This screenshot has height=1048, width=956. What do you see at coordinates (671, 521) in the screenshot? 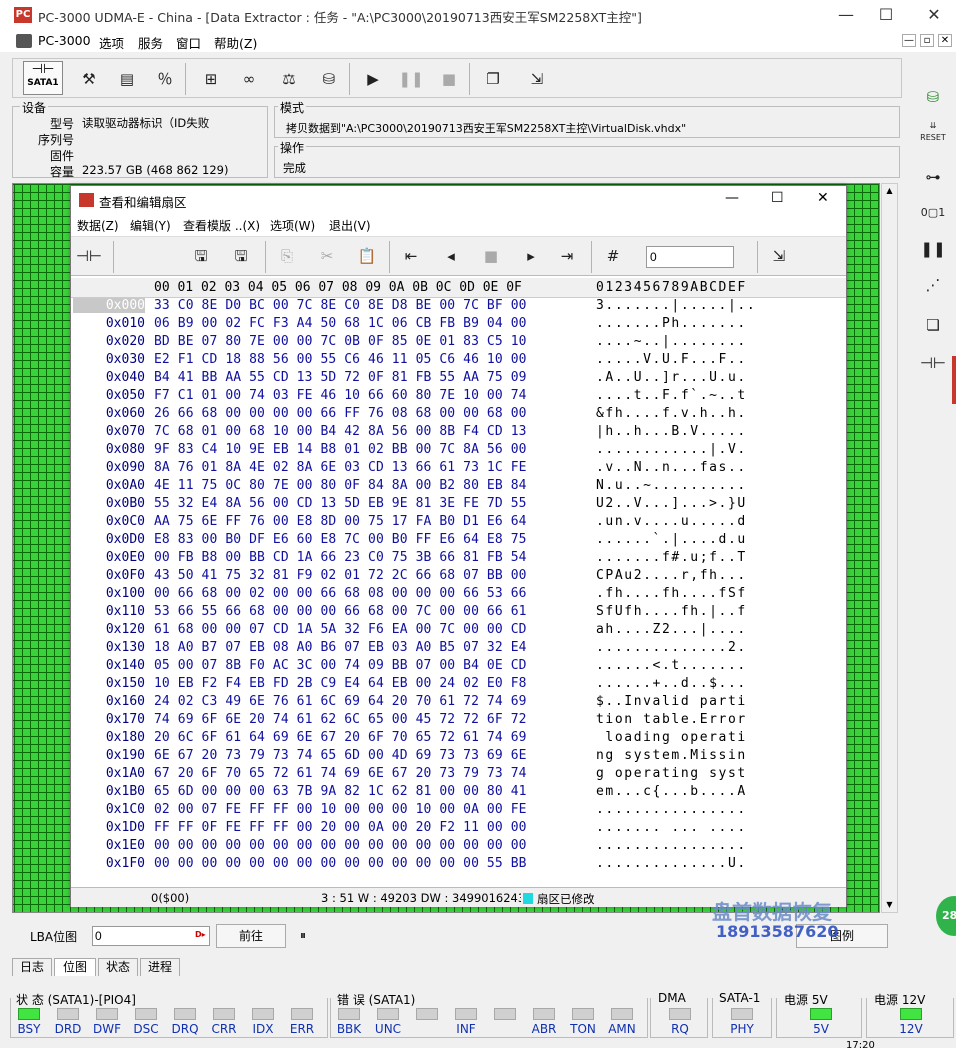
I see `row-ascii: .un.v....u.....d` at bounding box center [671, 521].